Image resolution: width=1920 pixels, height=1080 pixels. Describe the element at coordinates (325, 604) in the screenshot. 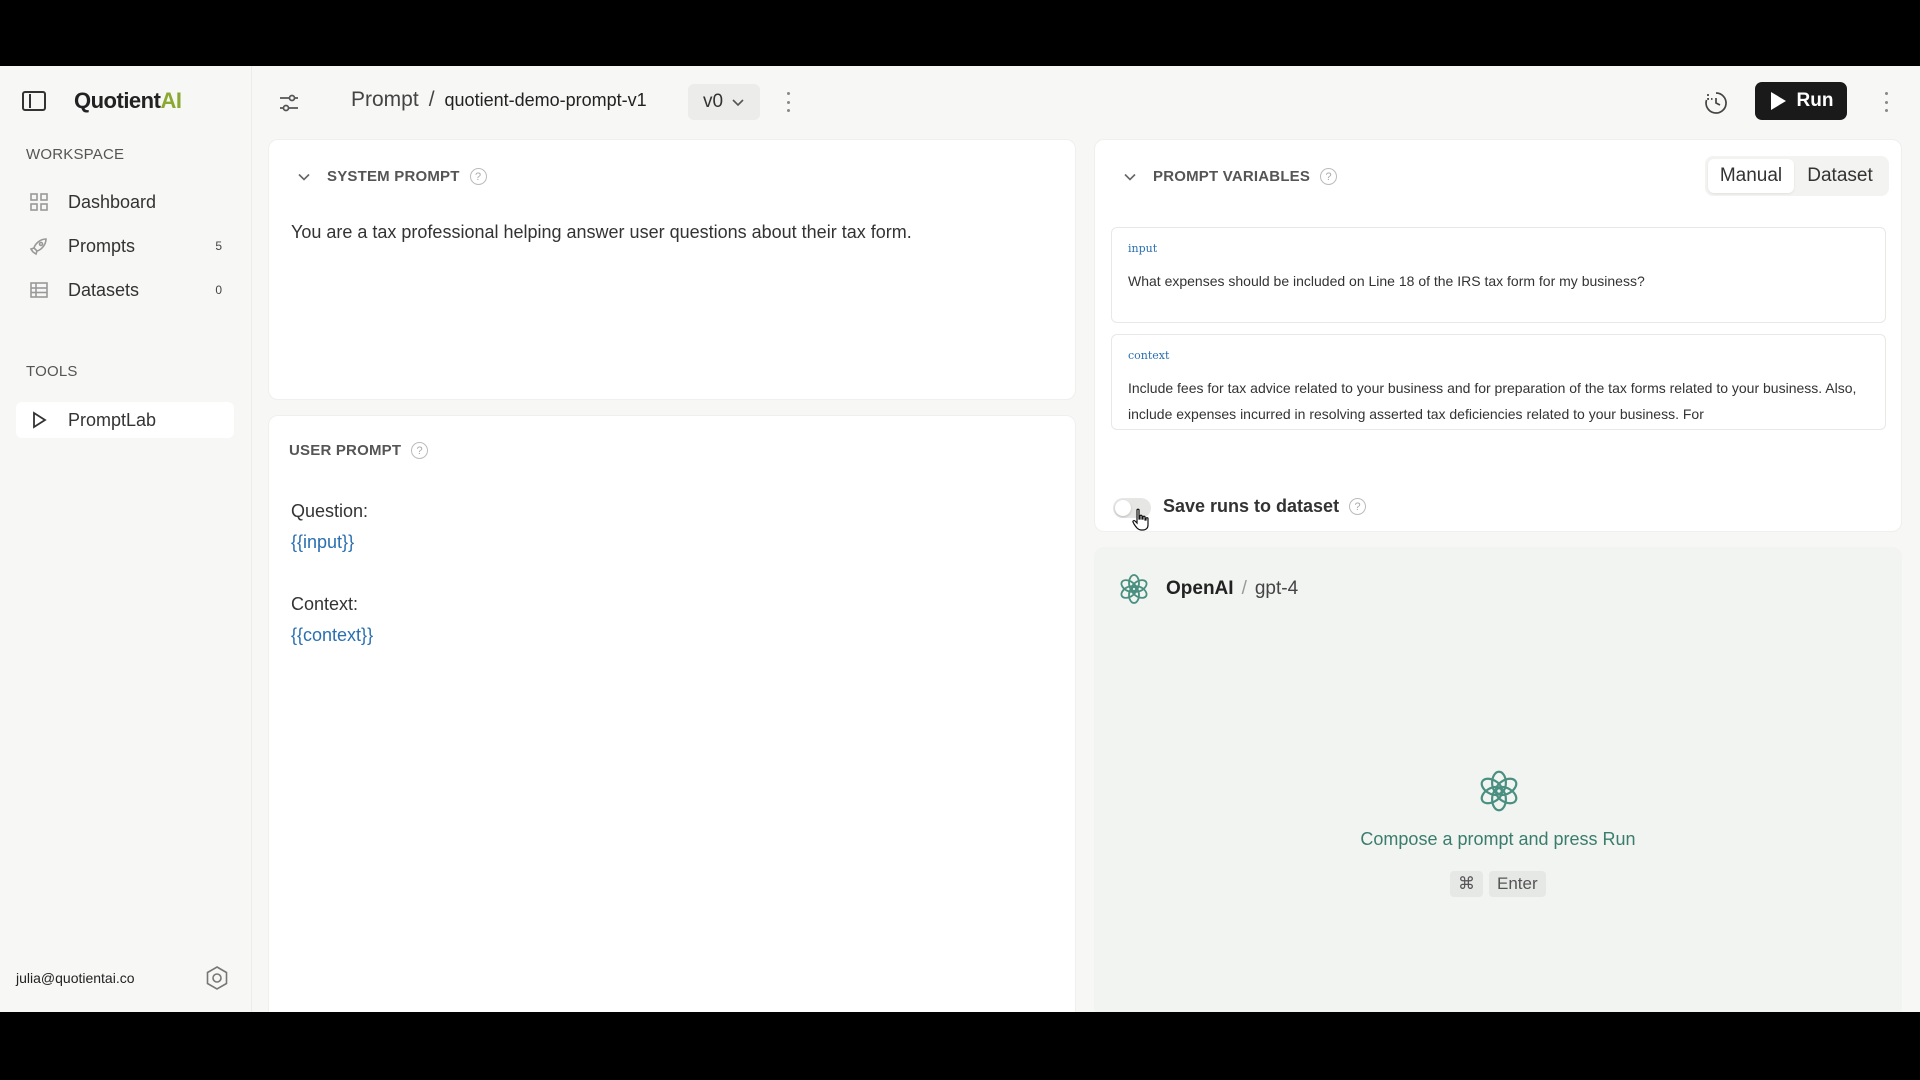

I see `user-prompt-line: Context:` at that location.